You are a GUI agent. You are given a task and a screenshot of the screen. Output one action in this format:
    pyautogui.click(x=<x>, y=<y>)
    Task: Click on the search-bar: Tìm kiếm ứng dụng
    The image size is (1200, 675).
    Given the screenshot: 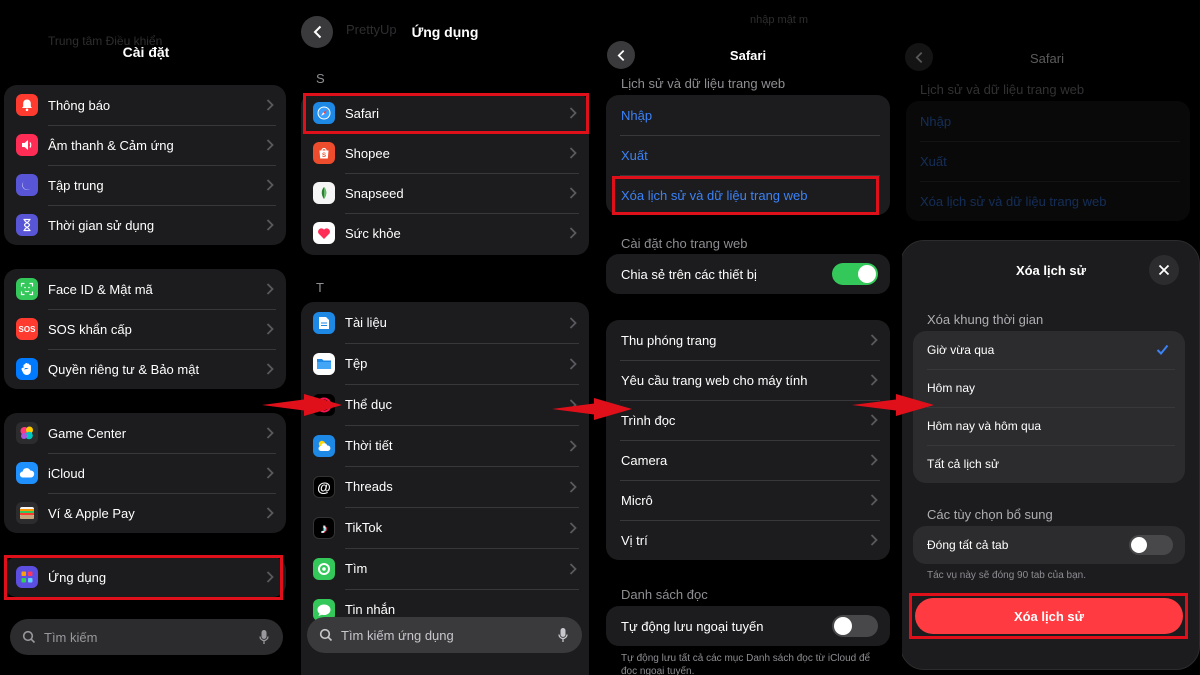 What is the action you would take?
    pyautogui.click(x=444, y=635)
    